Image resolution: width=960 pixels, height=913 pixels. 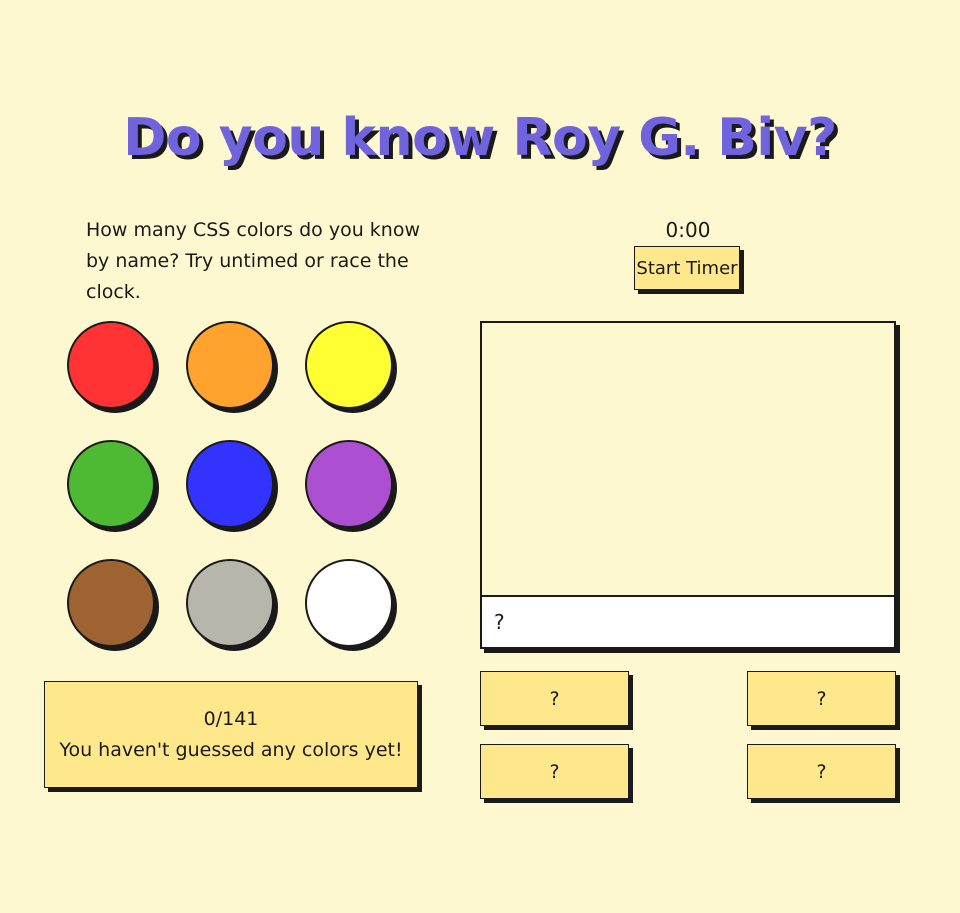 What do you see at coordinates (687, 268) in the screenshot?
I see `start-timer-button: Start Timer` at bounding box center [687, 268].